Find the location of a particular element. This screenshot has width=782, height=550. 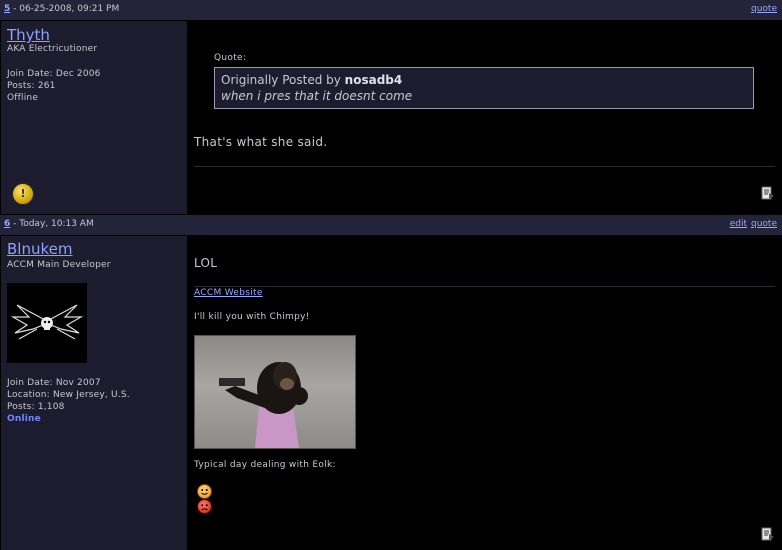

user-info: Join Date: Dec 2006 Posts: 261 Offline is located at coordinates (54, 86).